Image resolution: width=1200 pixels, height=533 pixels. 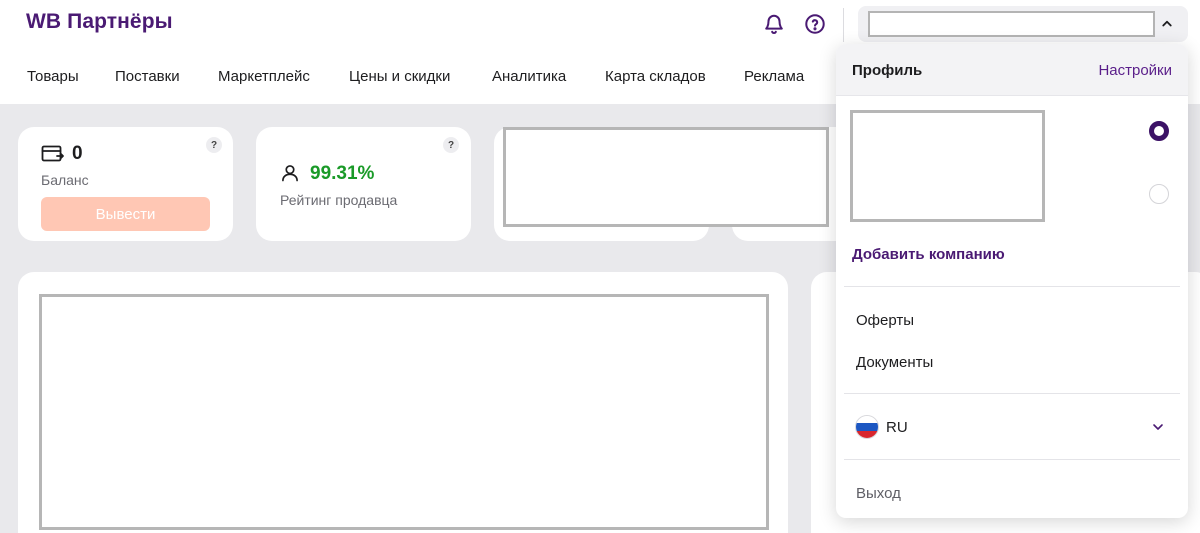 What do you see at coordinates (264, 76) in the screenshot?
I see `nav-item-marketplace: Маркетплейс` at bounding box center [264, 76].